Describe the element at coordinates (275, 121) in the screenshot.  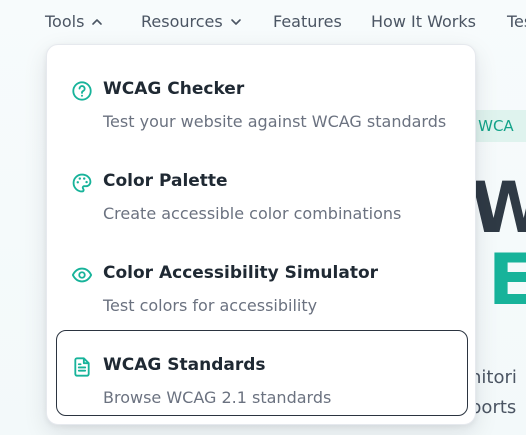
I see `menu-item-description: Test your website against WCAG standards` at that location.